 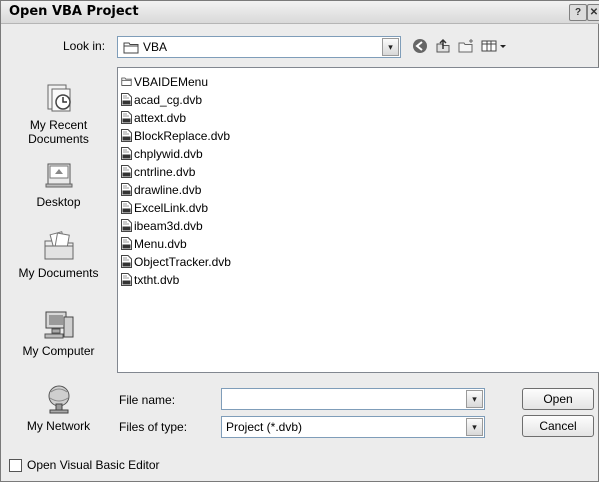 I want to click on file-name: ExcelLink.dvb, so click(x=171, y=208).